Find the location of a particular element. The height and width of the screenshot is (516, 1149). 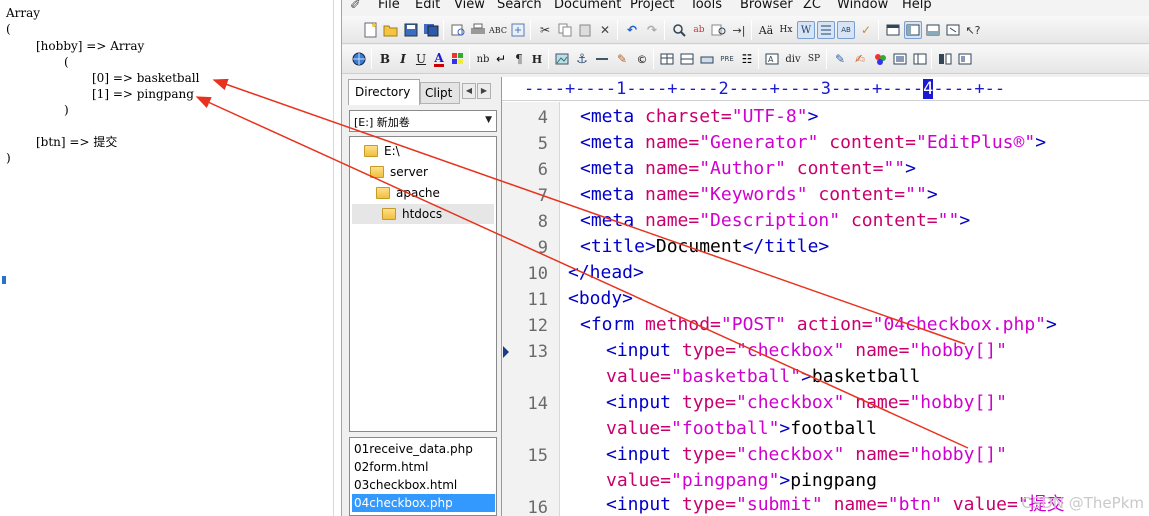

find-icon is located at coordinates (679, 30).